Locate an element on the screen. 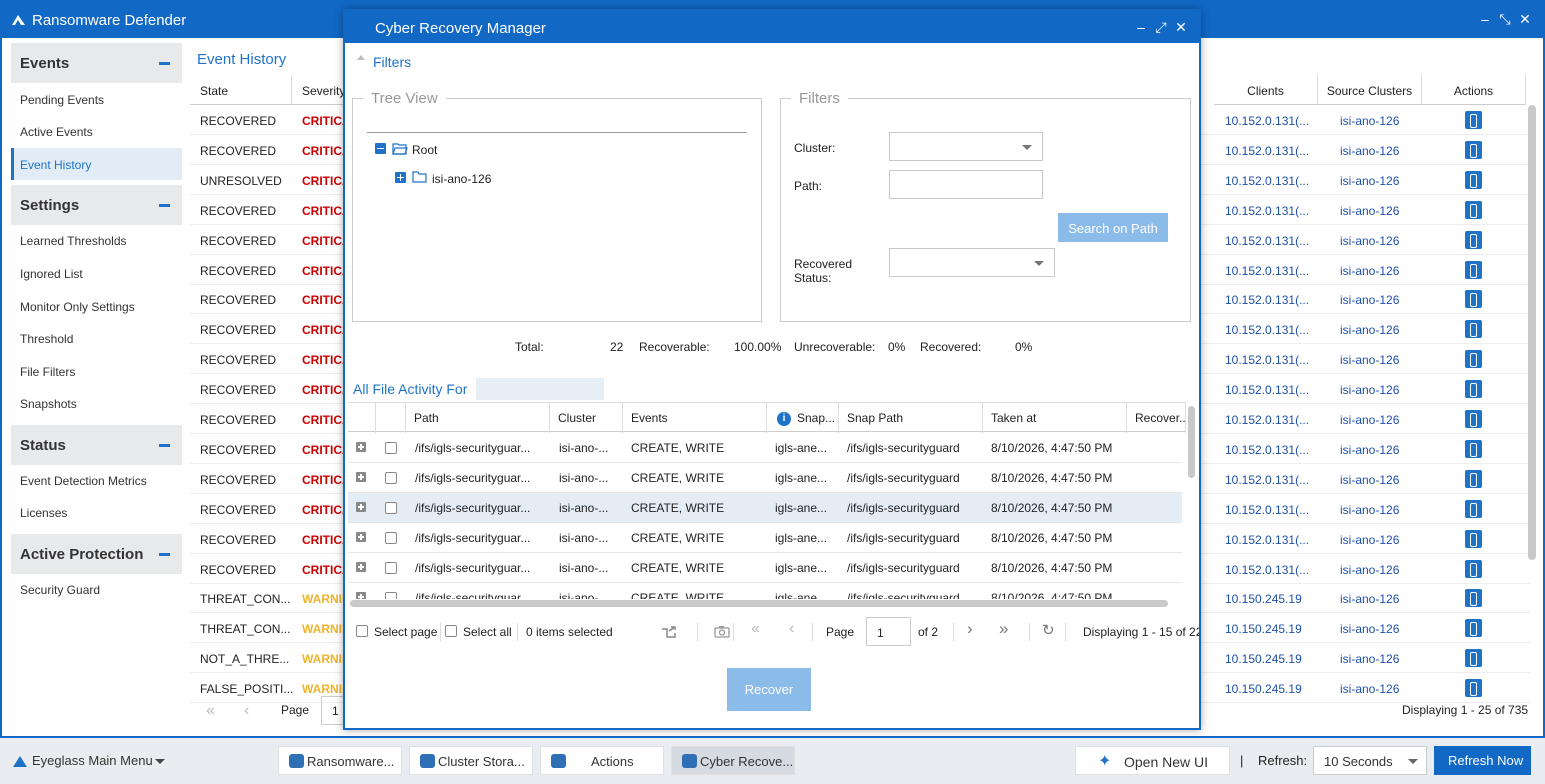  filters-header: Filters is located at coordinates (772, 60).